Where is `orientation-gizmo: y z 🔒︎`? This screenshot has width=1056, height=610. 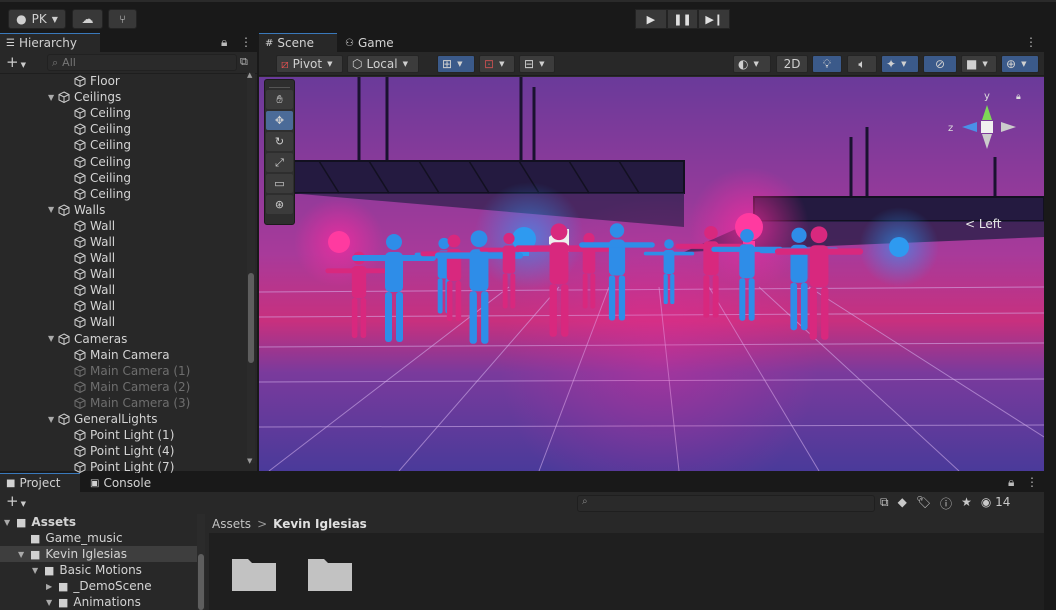 orientation-gizmo: y z 🔒︎ is located at coordinates (989, 132).